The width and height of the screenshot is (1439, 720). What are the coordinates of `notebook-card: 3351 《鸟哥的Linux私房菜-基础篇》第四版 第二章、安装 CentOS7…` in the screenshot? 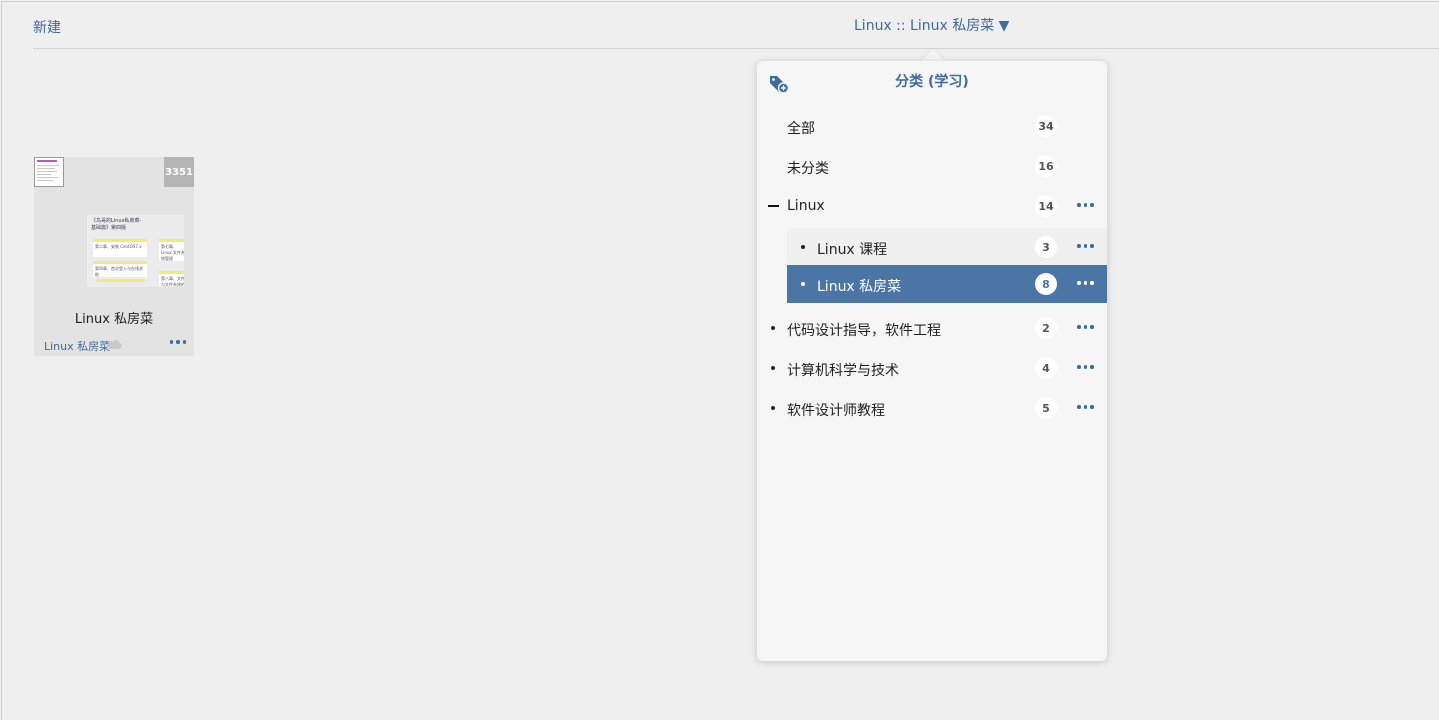 It's located at (114, 256).